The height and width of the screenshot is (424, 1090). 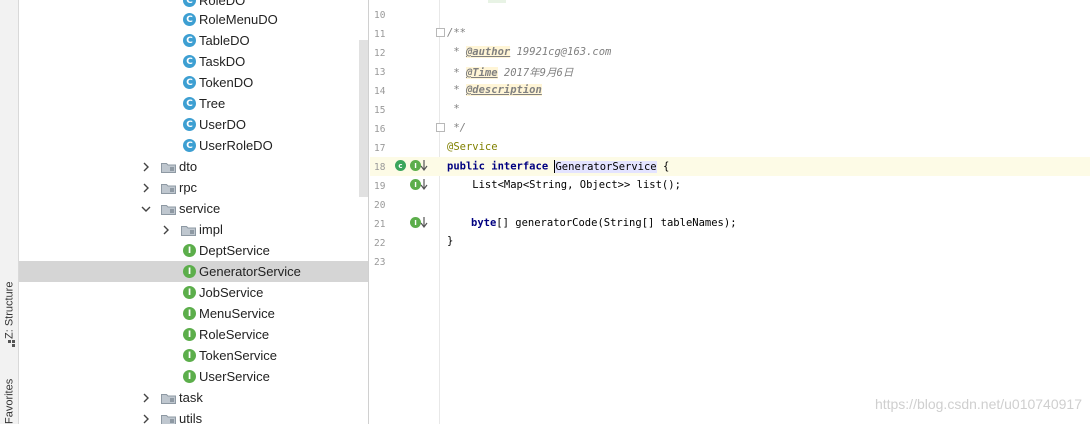 What do you see at coordinates (188, 187) in the screenshot?
I see `tree-row-label: rpc` at bounding box center [188, 187].